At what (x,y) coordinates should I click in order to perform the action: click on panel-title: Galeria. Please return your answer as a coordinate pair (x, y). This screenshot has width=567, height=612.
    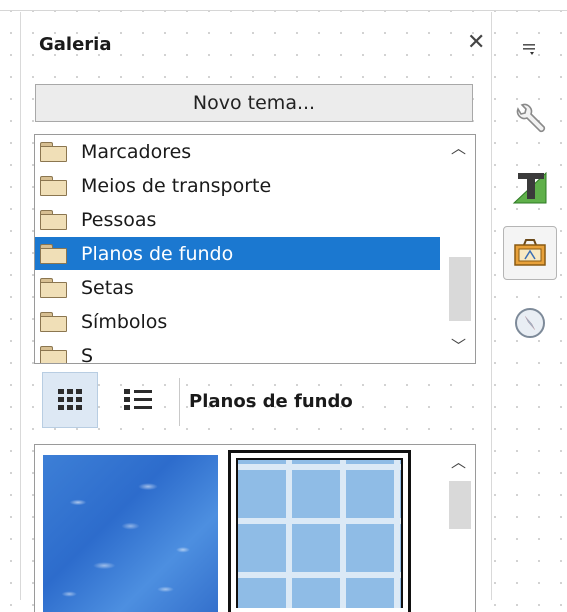
    Looking at the image, I should click on (75, 44).